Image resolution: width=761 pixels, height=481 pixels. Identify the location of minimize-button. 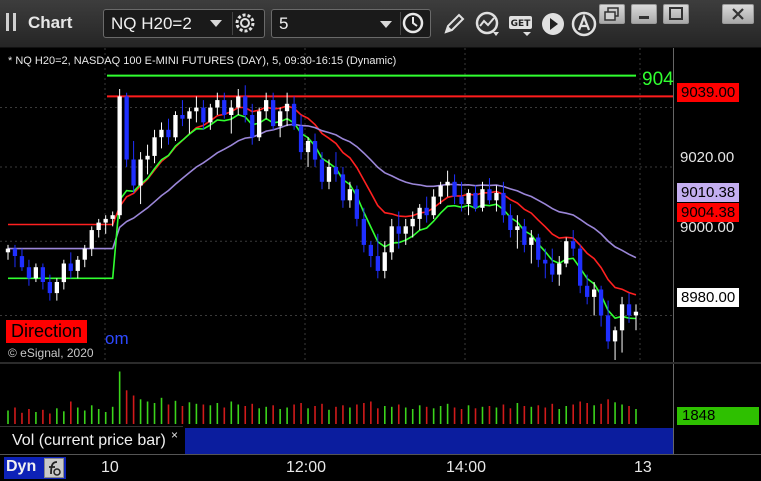
(644, 14).